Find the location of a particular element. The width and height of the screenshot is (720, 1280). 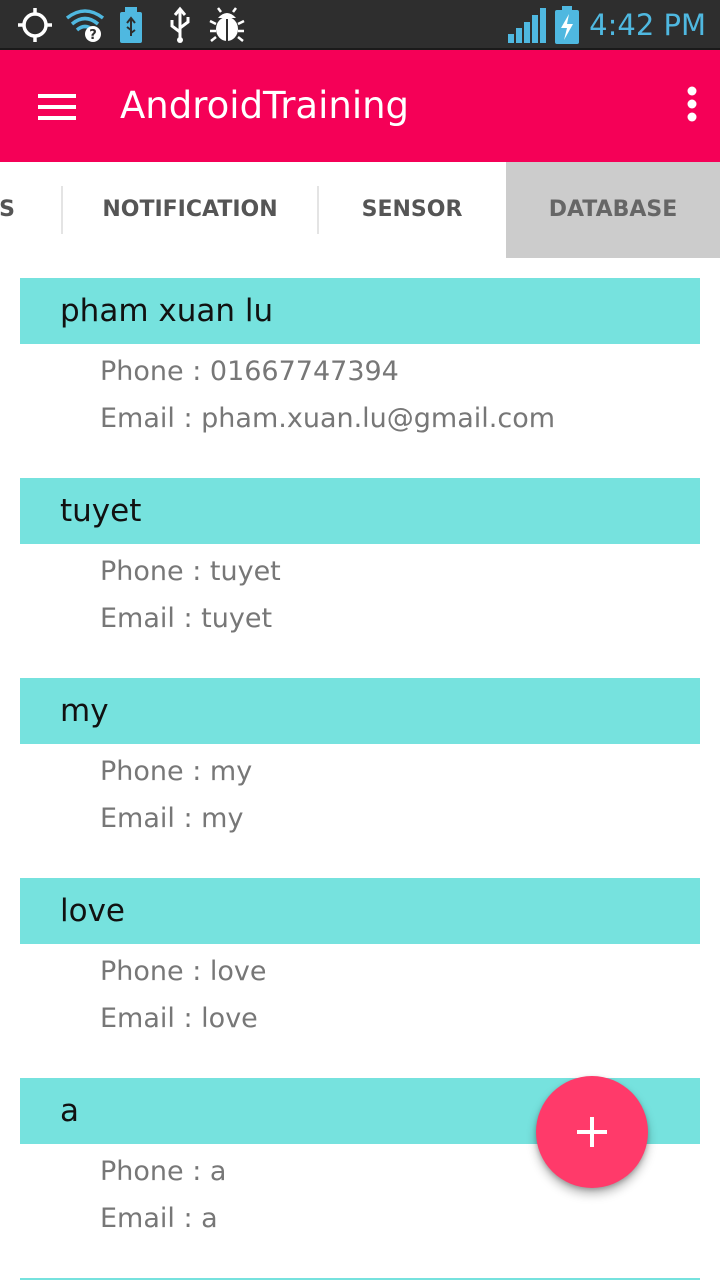

contact-email: Email : a is located at coordinates (159, 1218).